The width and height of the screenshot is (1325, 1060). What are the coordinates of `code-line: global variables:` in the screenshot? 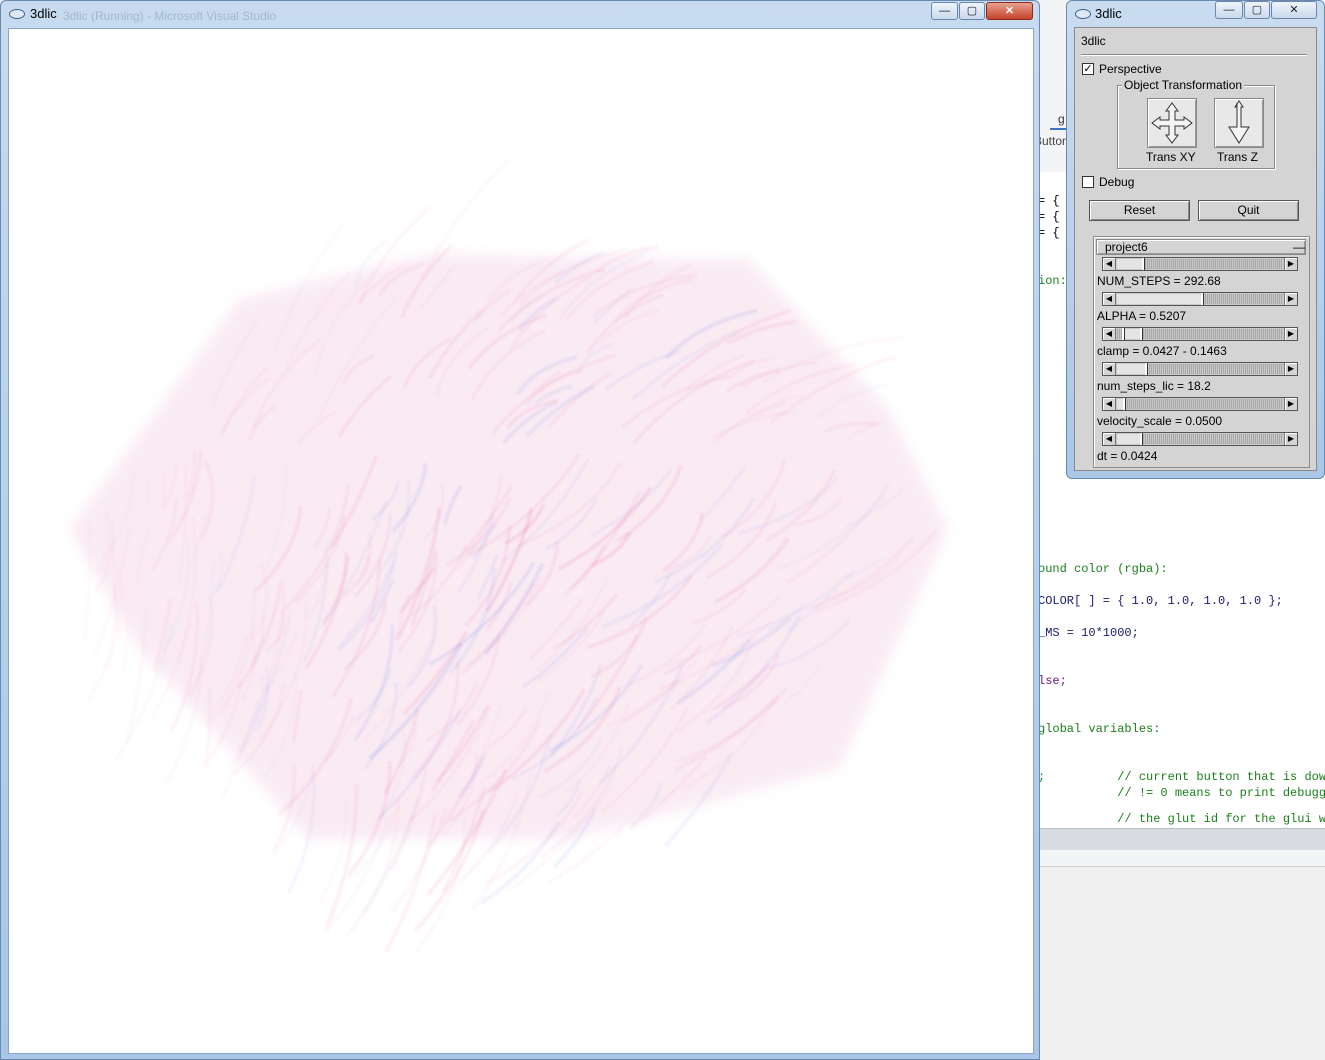 It's located at (1099, 729).